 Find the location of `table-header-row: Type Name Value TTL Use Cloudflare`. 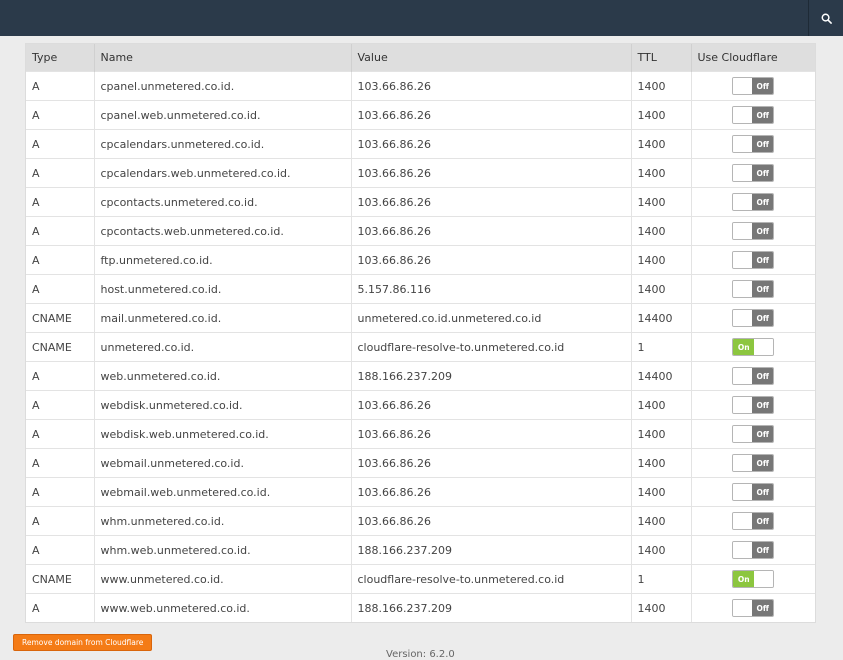

table-header-row: Type Name Value TTL Use Cloudflare is located at coordinates (420, 58).